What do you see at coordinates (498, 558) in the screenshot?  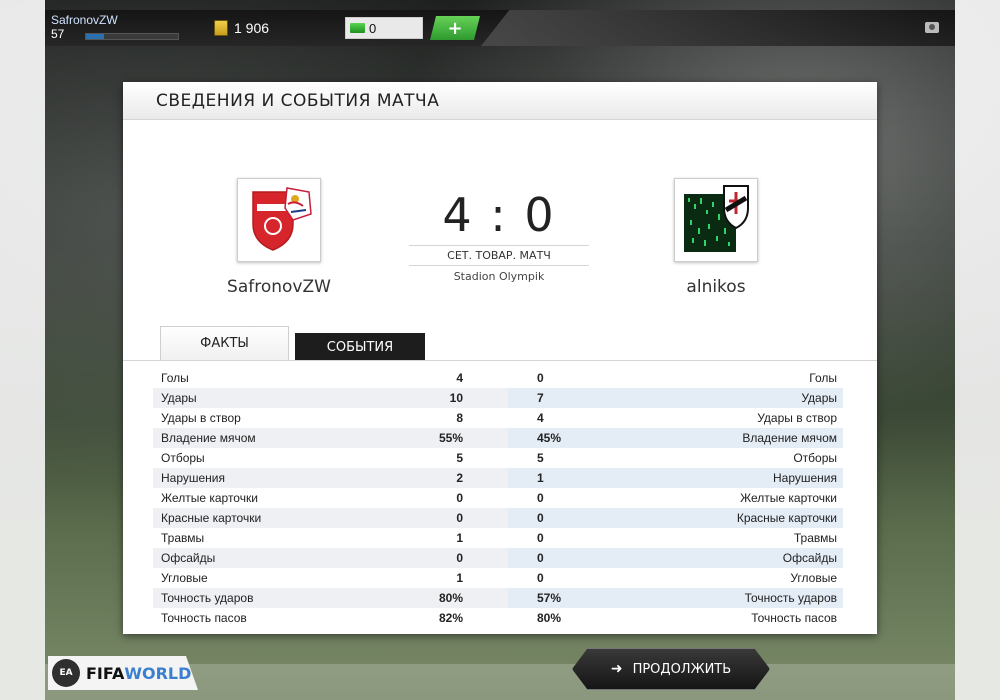 I see `stat-row: Офсайды 0 0 Офсайды` at bounding box center [498, 558].